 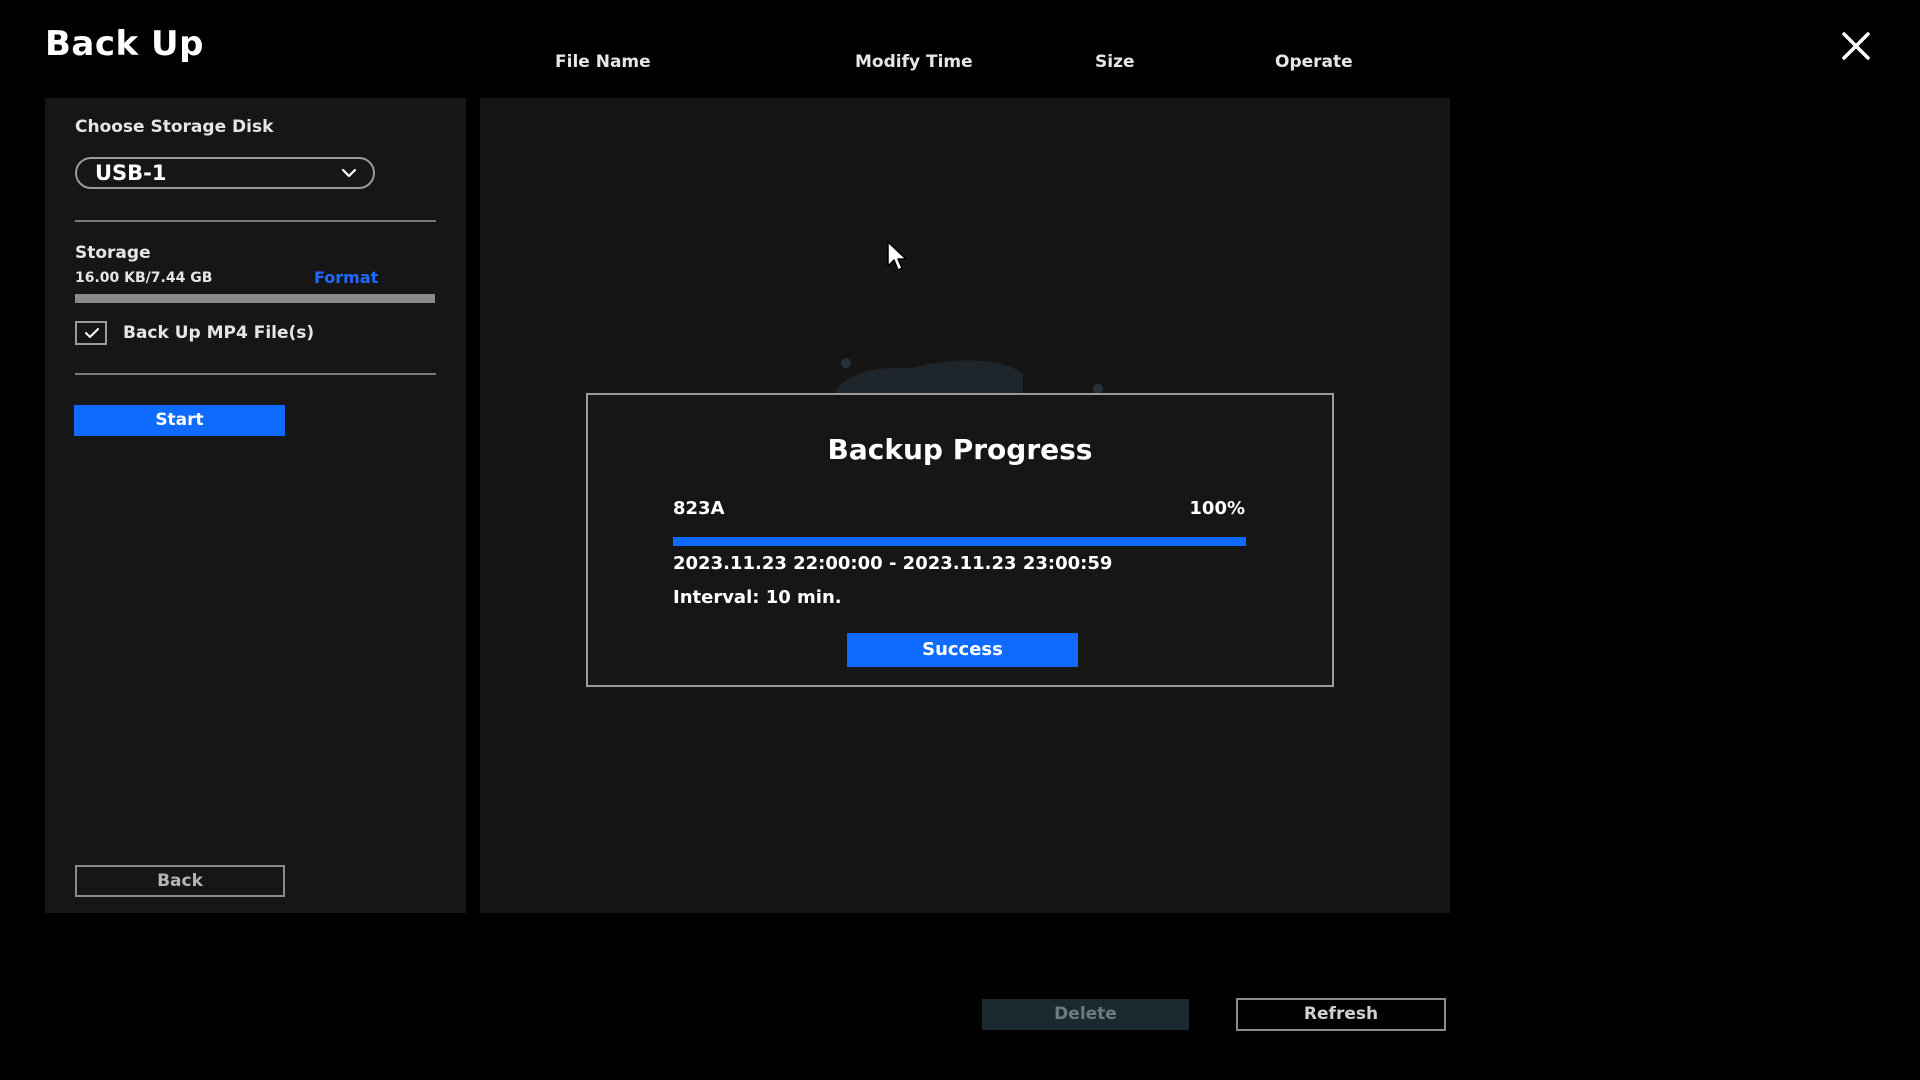 What do you see at coordinates (1115, 62) in the screenshot?
I see `column-header-size: Size` at bounding box center [1115, 62].